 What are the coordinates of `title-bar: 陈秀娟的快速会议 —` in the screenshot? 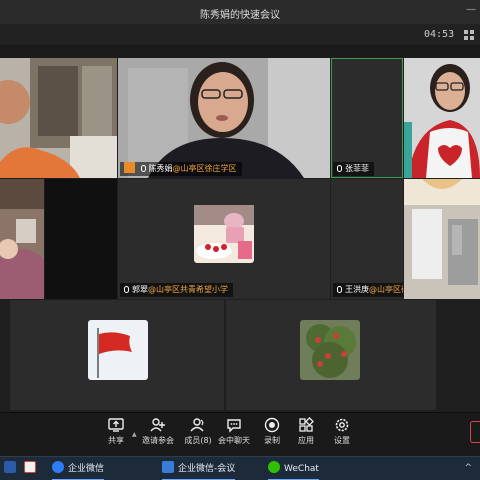 It's located at (240, 12).